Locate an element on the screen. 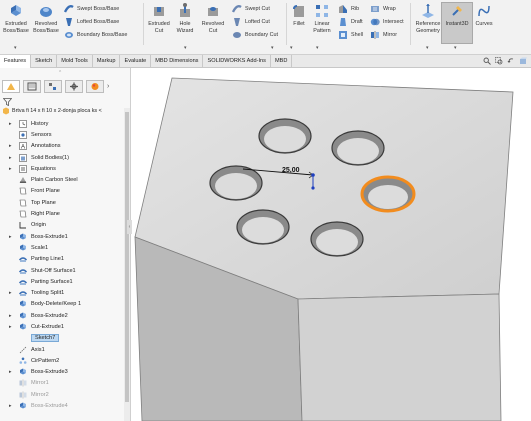 The height and width of the screenshot is (421, 531). rib-button: Rib is located at coordinates (348, 9).